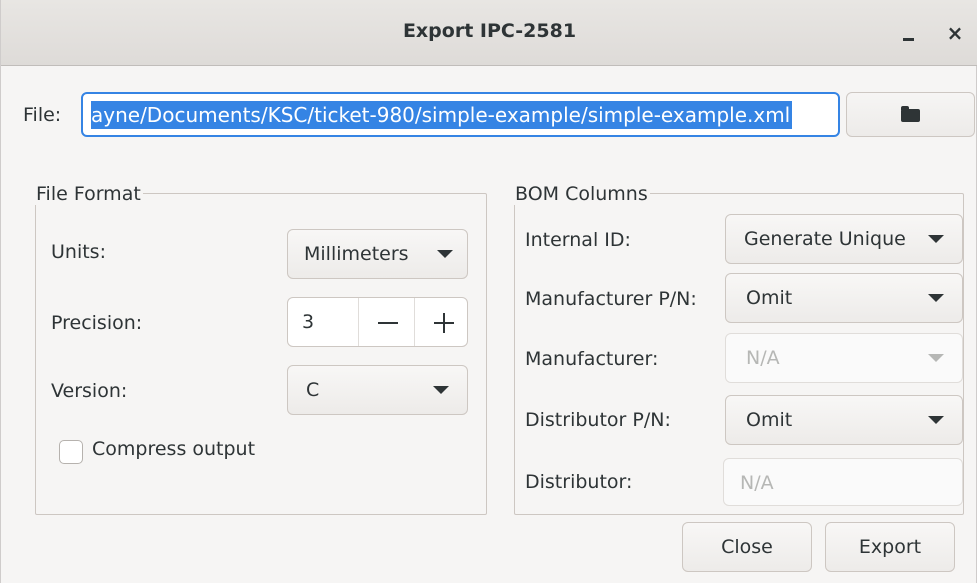  What do you see at coordinates (356, 254) in the screenshot?
I see `units-value: Millimeters` at bounding box center [356, 254].